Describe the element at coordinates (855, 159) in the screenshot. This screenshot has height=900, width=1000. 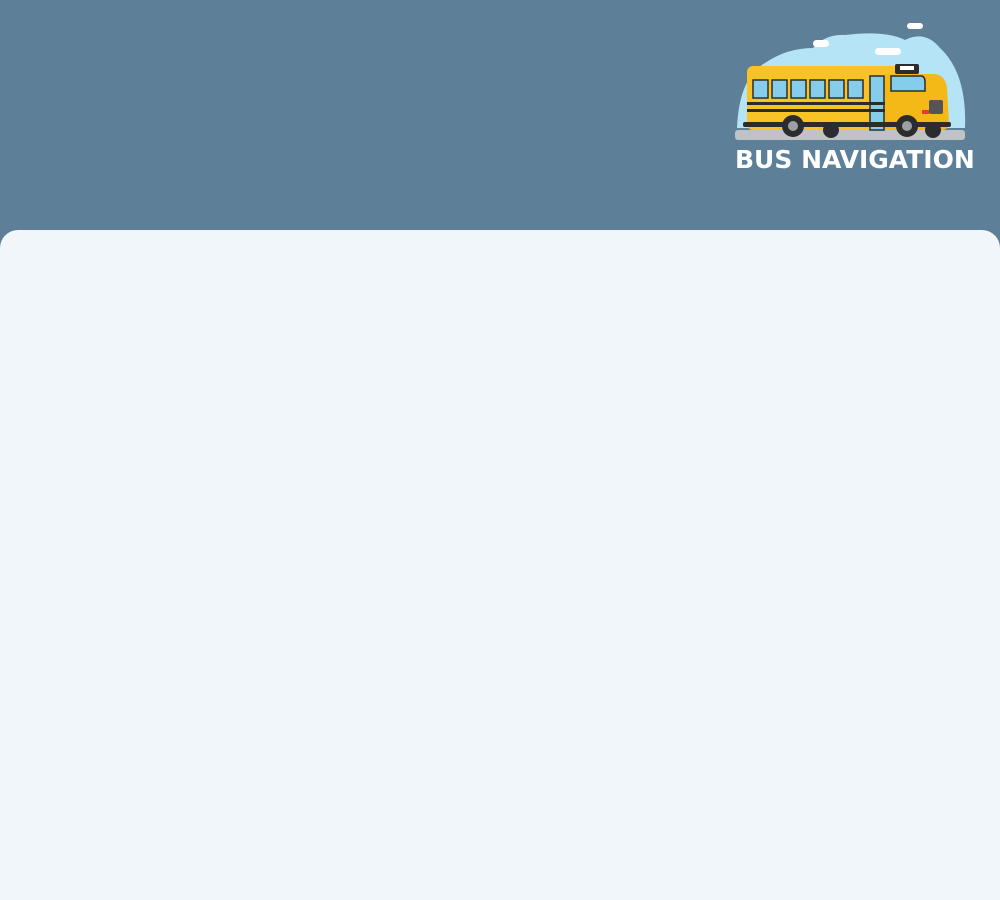
I see `logo-title: BUS NAVIGATION` at that location.